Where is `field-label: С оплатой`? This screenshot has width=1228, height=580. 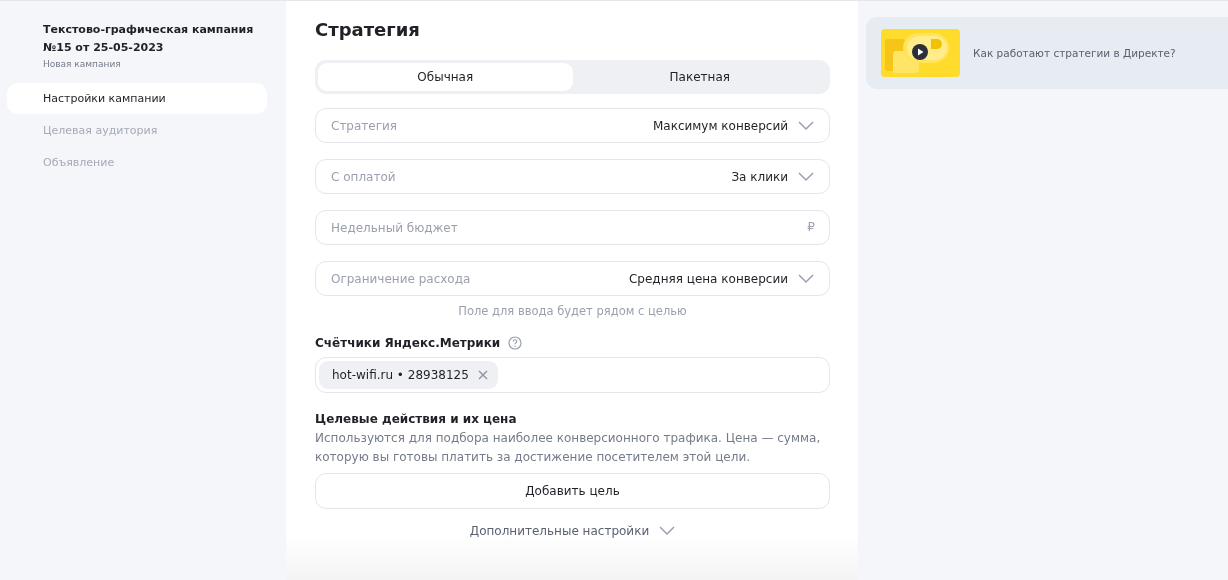 field-label: С оплатой is located at coordinates (364, 176).